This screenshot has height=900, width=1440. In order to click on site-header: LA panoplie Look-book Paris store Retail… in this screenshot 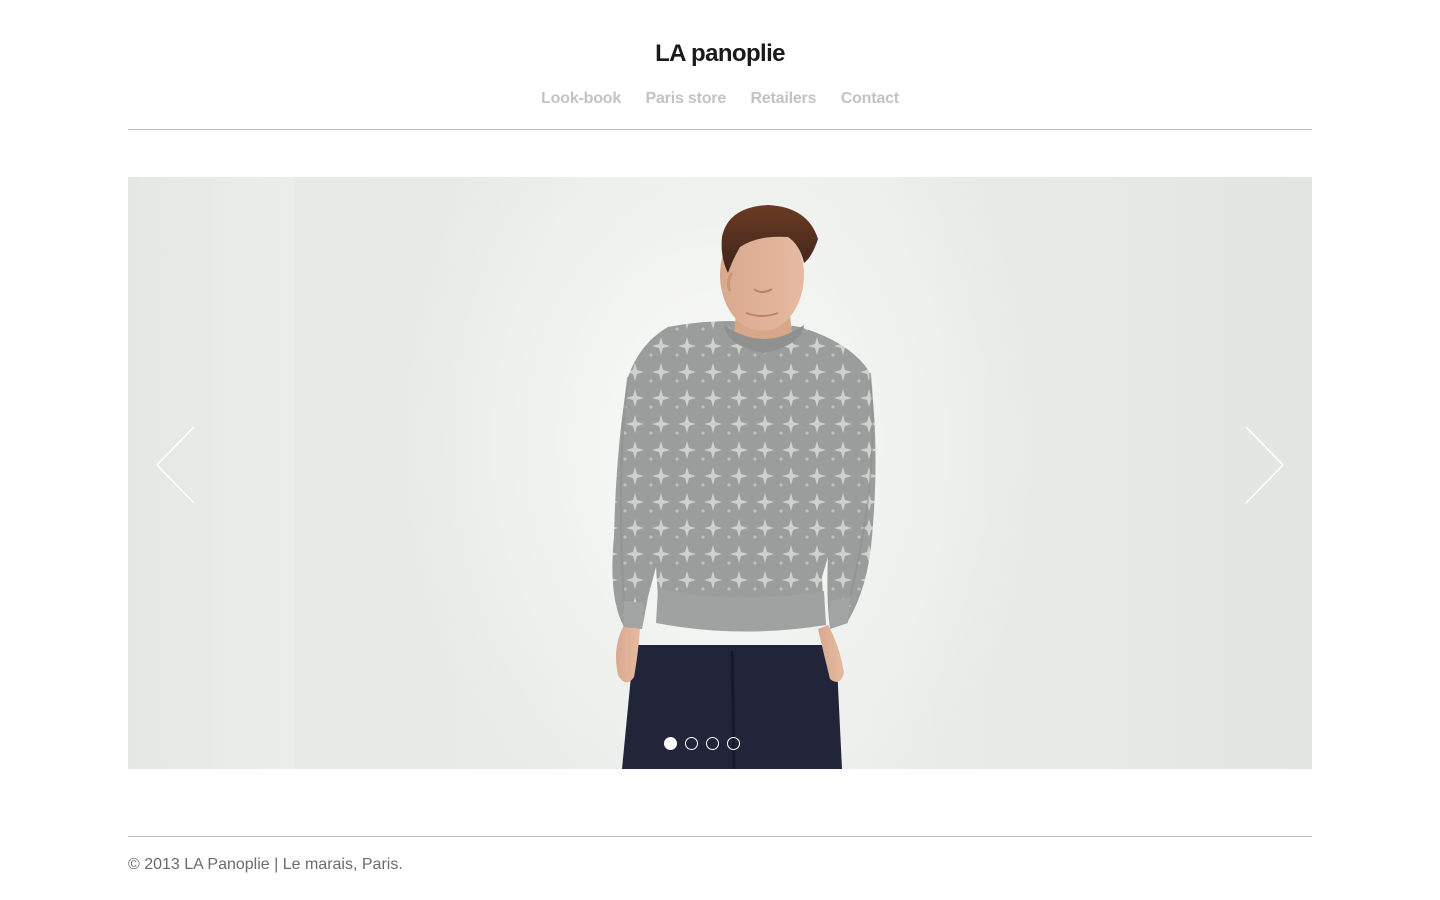, I will do `click(720, 65)`.